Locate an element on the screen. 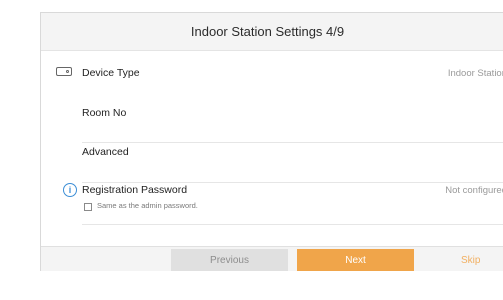  page-title: Indoor Station Settings 4/9 is located at coordinates (267, 31).